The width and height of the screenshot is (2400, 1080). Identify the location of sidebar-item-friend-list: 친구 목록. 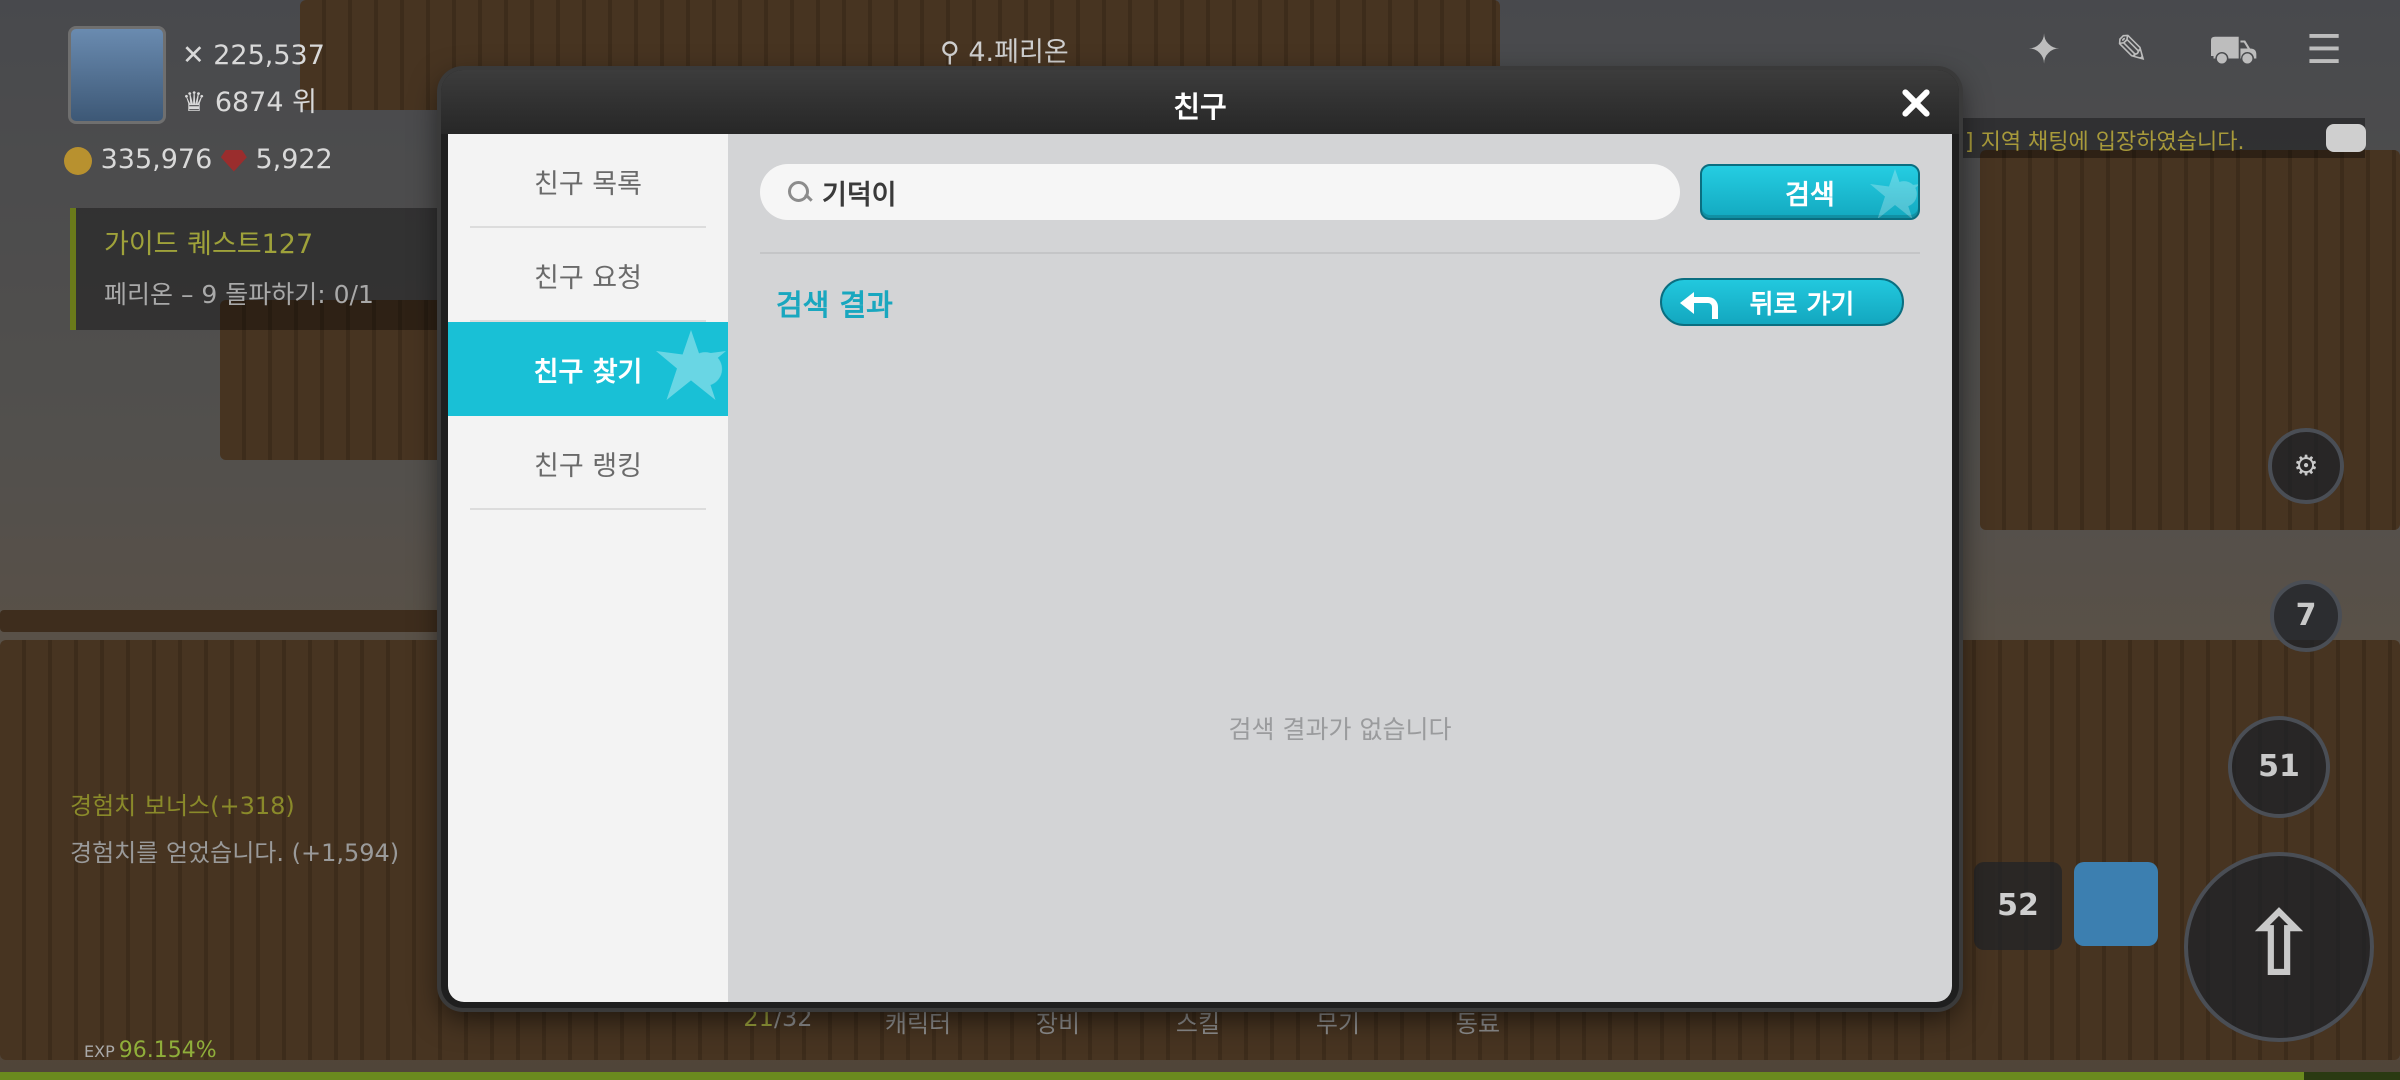
(588, 181).